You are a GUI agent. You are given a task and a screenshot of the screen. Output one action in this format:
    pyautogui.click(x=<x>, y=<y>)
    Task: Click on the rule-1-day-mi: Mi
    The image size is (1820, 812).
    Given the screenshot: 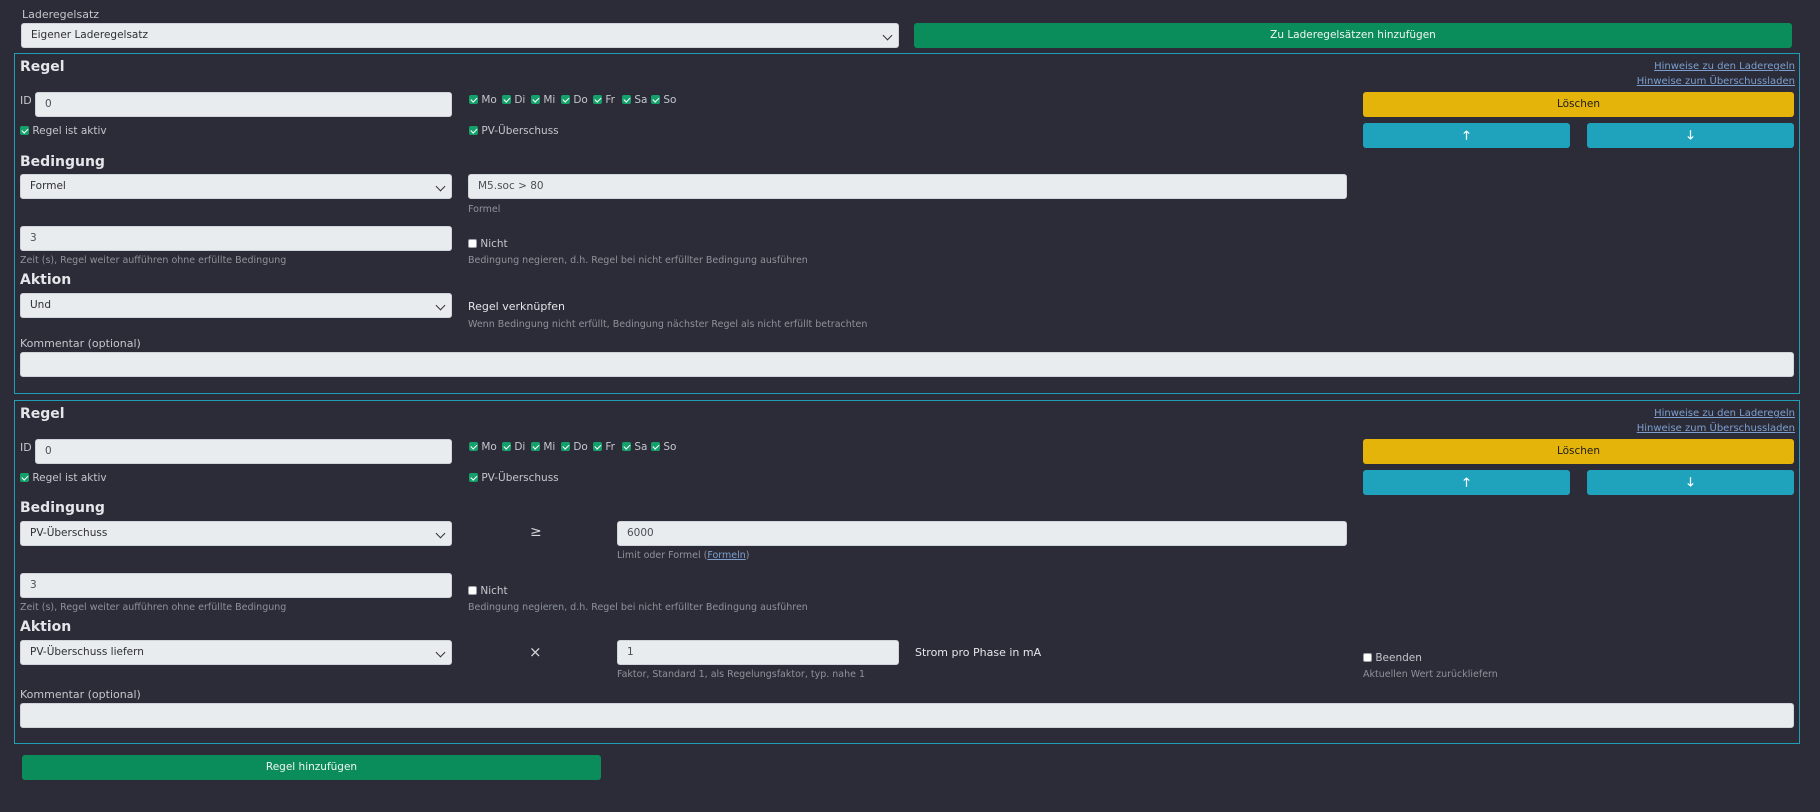 What is the action you would take?
    pyautogui.click(x=543, y=100)
    